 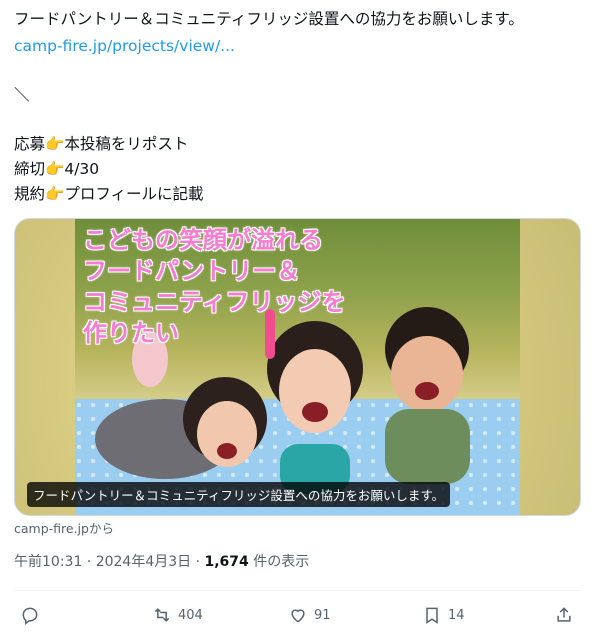 I want to click on like-count: 91, so click(x=322, y=615).